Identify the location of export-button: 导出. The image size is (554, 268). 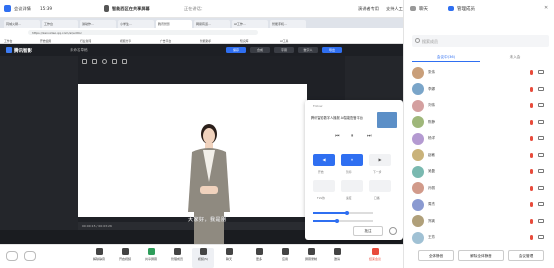
(332, 50).